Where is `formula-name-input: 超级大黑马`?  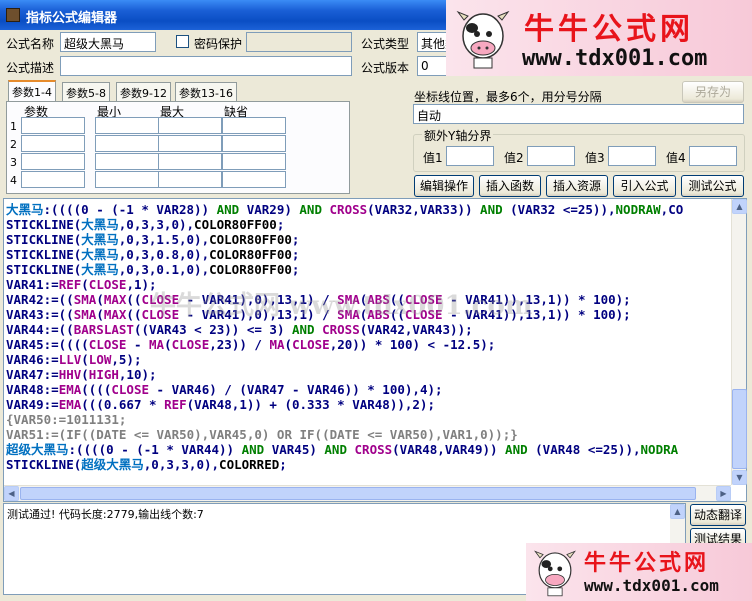
formula-name-input: 超级大黑马 is located at coordinates (108, 42).